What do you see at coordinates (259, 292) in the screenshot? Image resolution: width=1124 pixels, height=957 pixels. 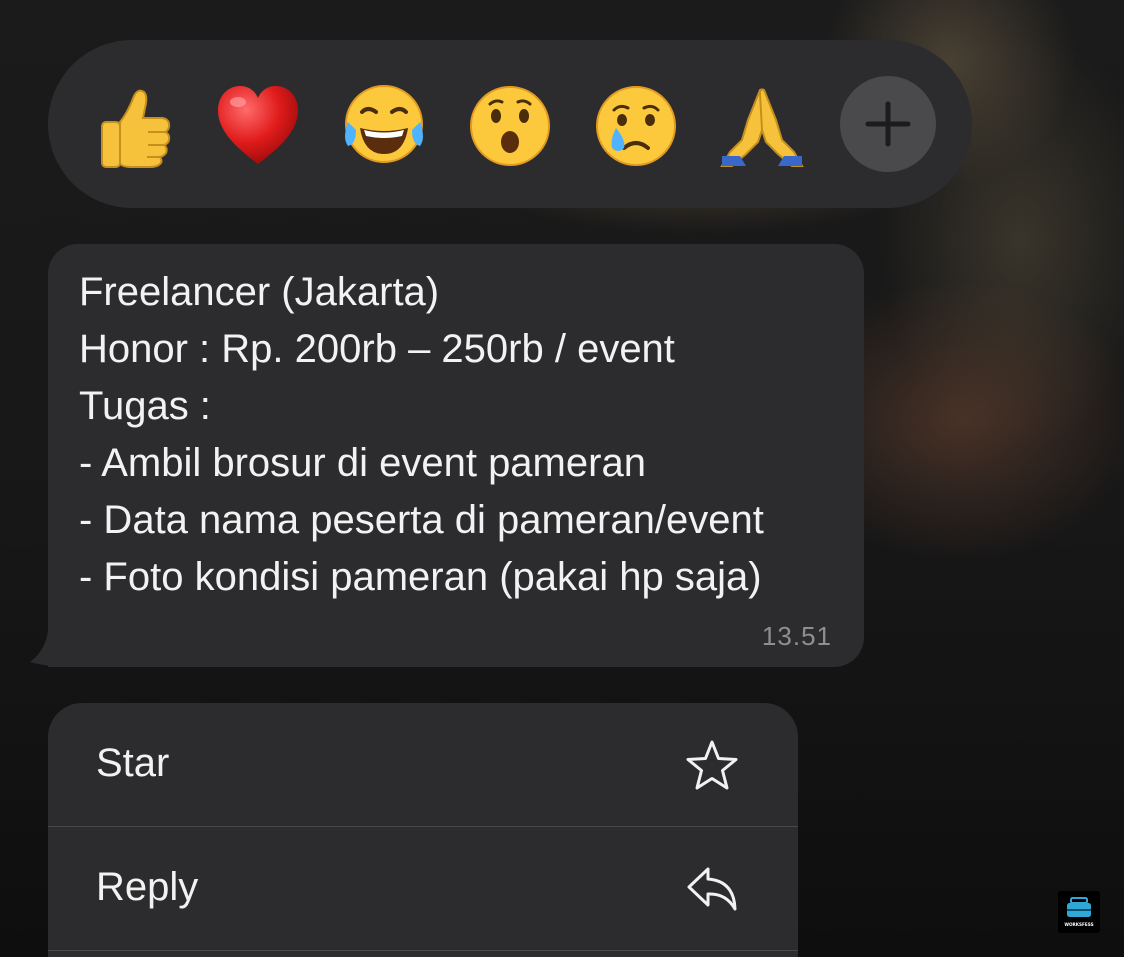 I see `message-line: Freelancer (Jakarta)` at bounding box center [259, 292].